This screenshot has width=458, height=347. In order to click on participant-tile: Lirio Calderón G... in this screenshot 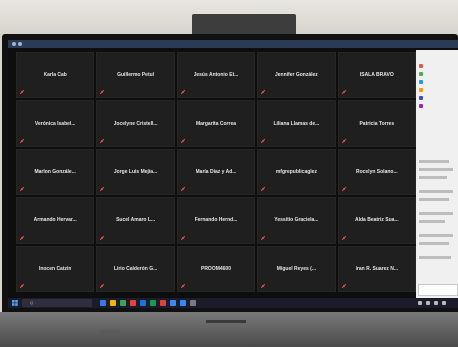, I will do `click(135, 268)`.